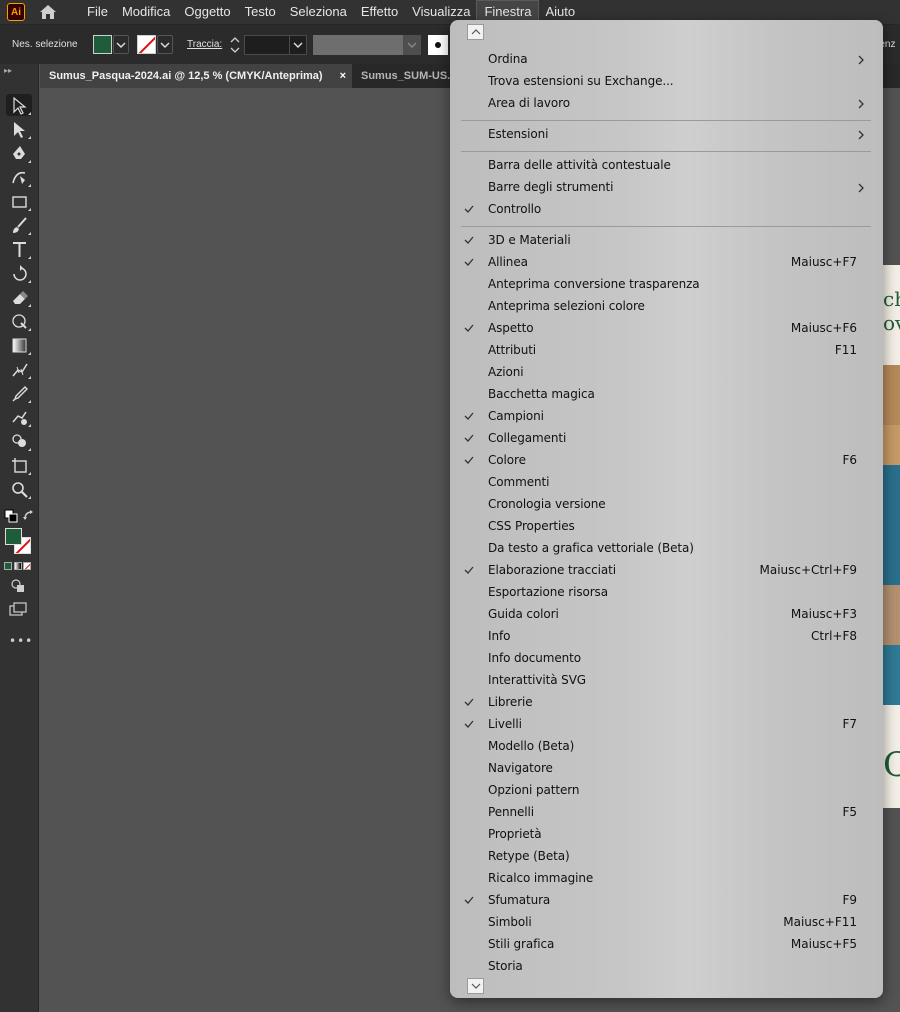 This screenshot has width=900, height=1012. What do you see at coordinates (19, 465) in the screenshot?
I see `artboard-tool` at bounding box center [19, 465].